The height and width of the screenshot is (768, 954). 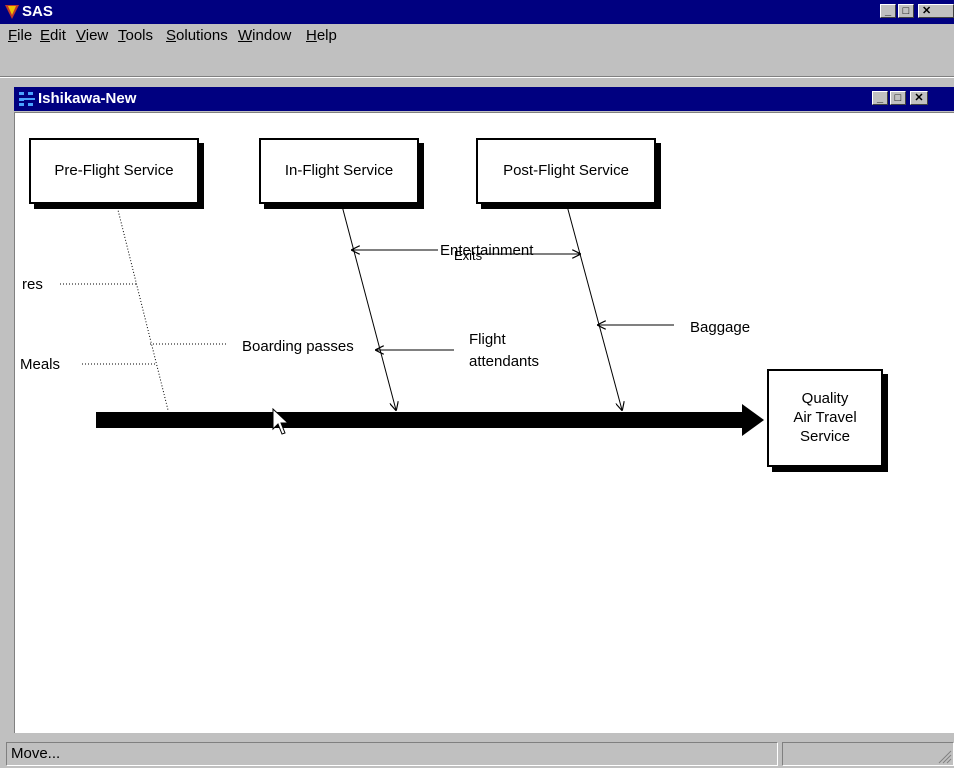 I want to click on bone-pre, so click(x=142, y=306).